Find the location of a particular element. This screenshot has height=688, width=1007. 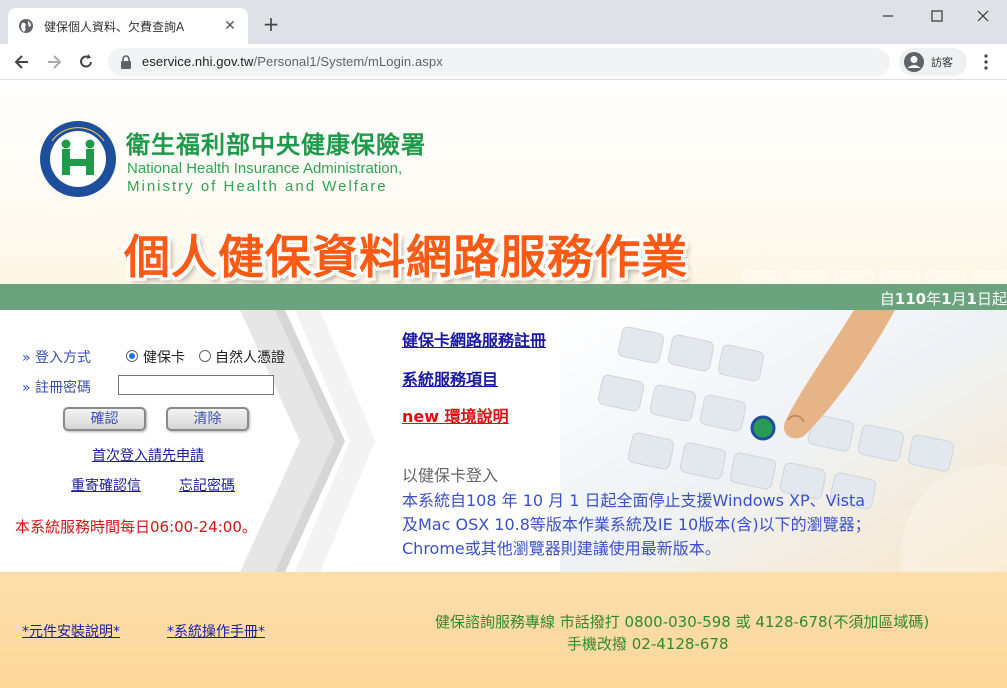

more-menu-icon is located at coordinates (986, 62).